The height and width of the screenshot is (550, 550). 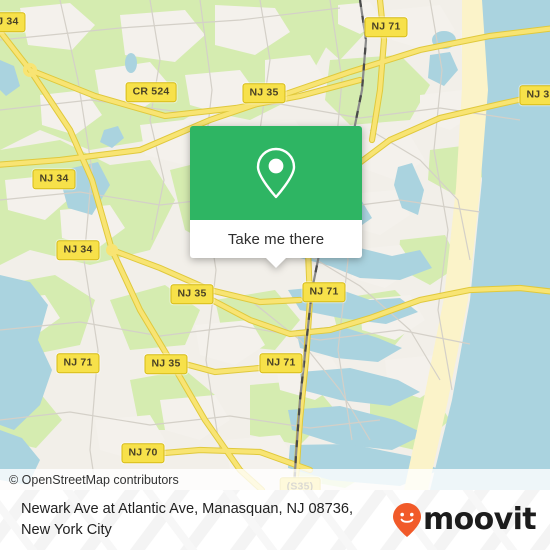 I want to click on callout-icon-area, so click(x=276, y=173).